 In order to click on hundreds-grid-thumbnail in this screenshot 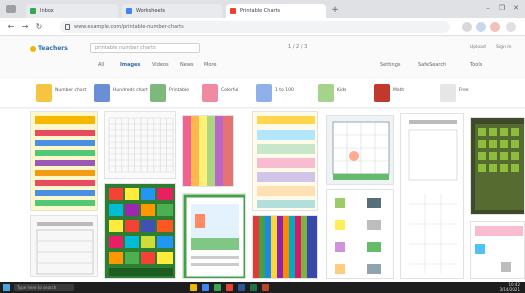, I will do `click(141, 145)`.